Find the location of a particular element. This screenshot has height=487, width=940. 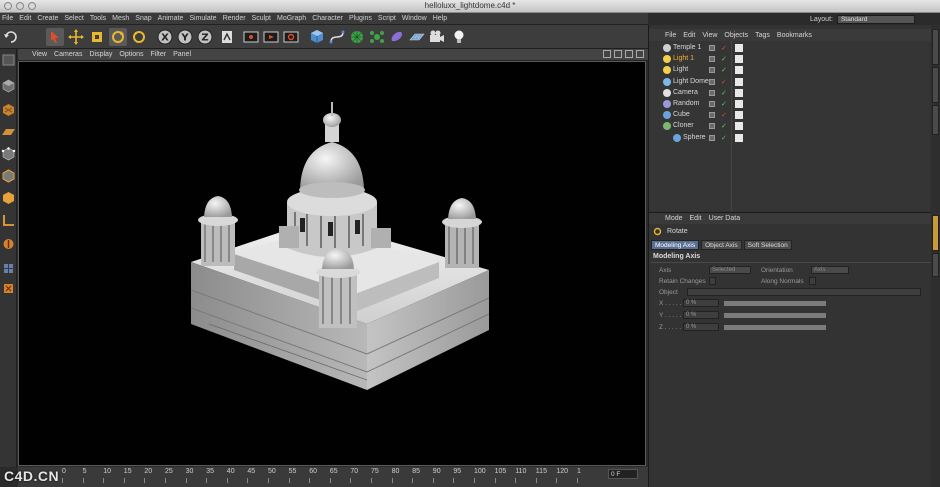

object-name: Light 1 is located at coordinates (683, 58).